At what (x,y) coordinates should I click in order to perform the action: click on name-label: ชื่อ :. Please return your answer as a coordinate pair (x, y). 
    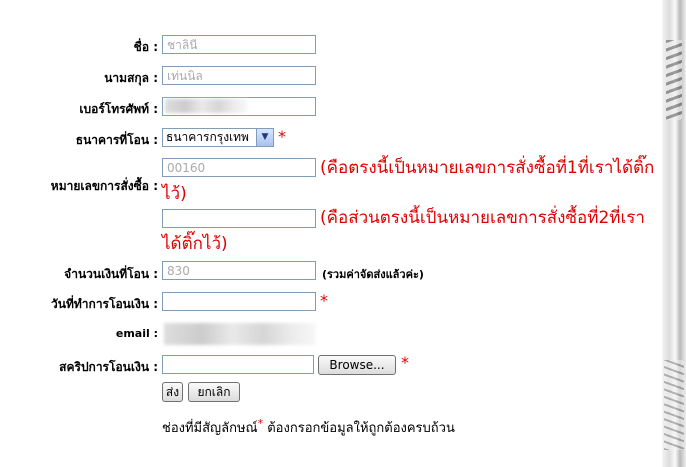
    Looking at the image, I should click on (145, 47).